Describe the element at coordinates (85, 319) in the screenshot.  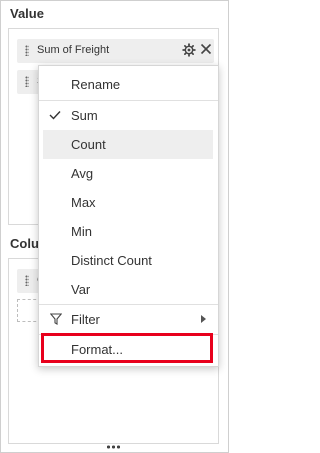
I see `menu-item-label: Filter` at that location.